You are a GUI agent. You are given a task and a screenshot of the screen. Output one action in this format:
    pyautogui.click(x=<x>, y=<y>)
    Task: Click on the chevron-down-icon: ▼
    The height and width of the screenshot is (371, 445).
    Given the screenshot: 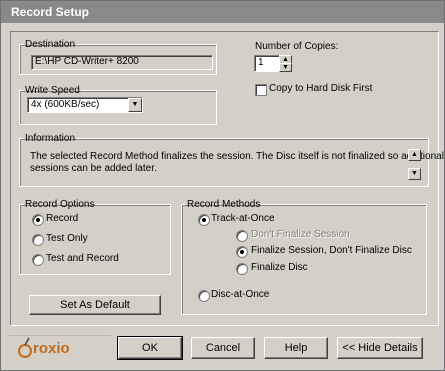 What is the action you would take?
    pyautogui.click(x=135, y=105)
    